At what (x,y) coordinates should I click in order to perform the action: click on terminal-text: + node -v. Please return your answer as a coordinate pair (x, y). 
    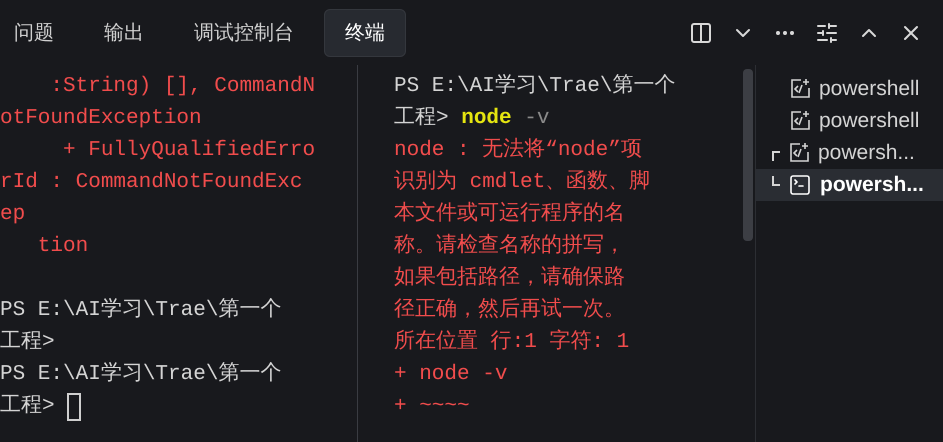
    Looking at the image, I should click on (451, 375).